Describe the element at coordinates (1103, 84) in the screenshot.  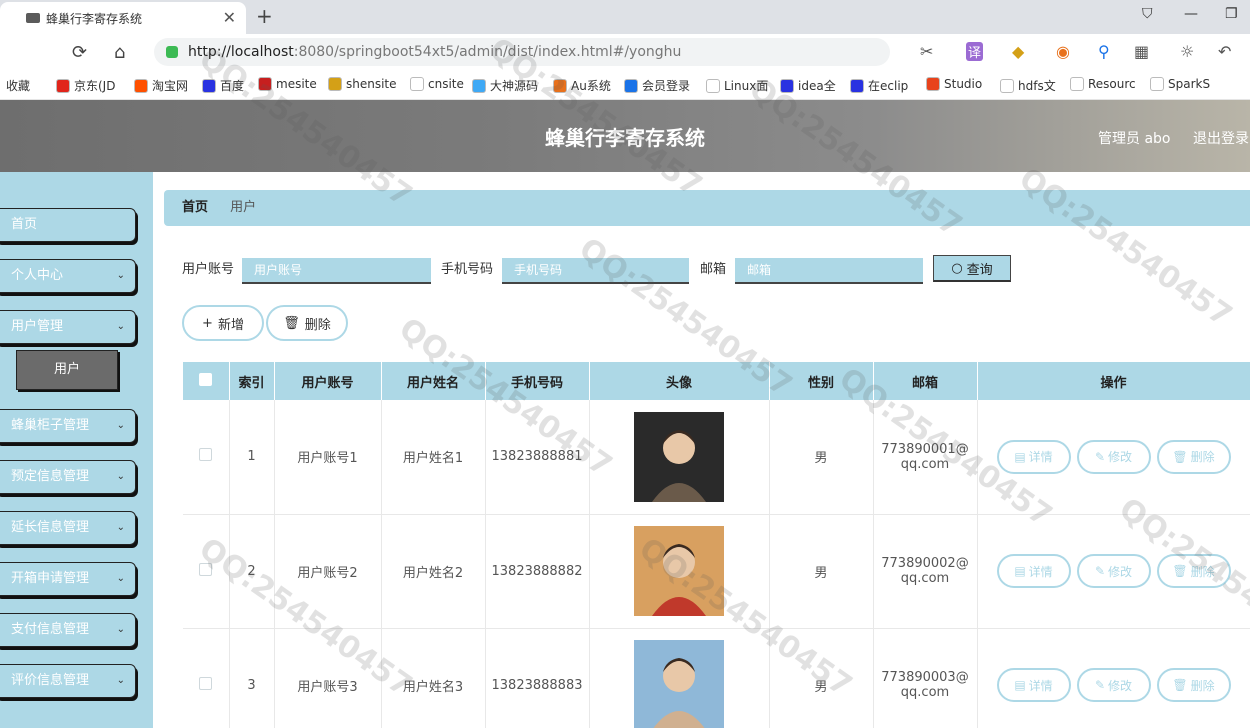
I see `bookmark-item: Resourc` at that location.